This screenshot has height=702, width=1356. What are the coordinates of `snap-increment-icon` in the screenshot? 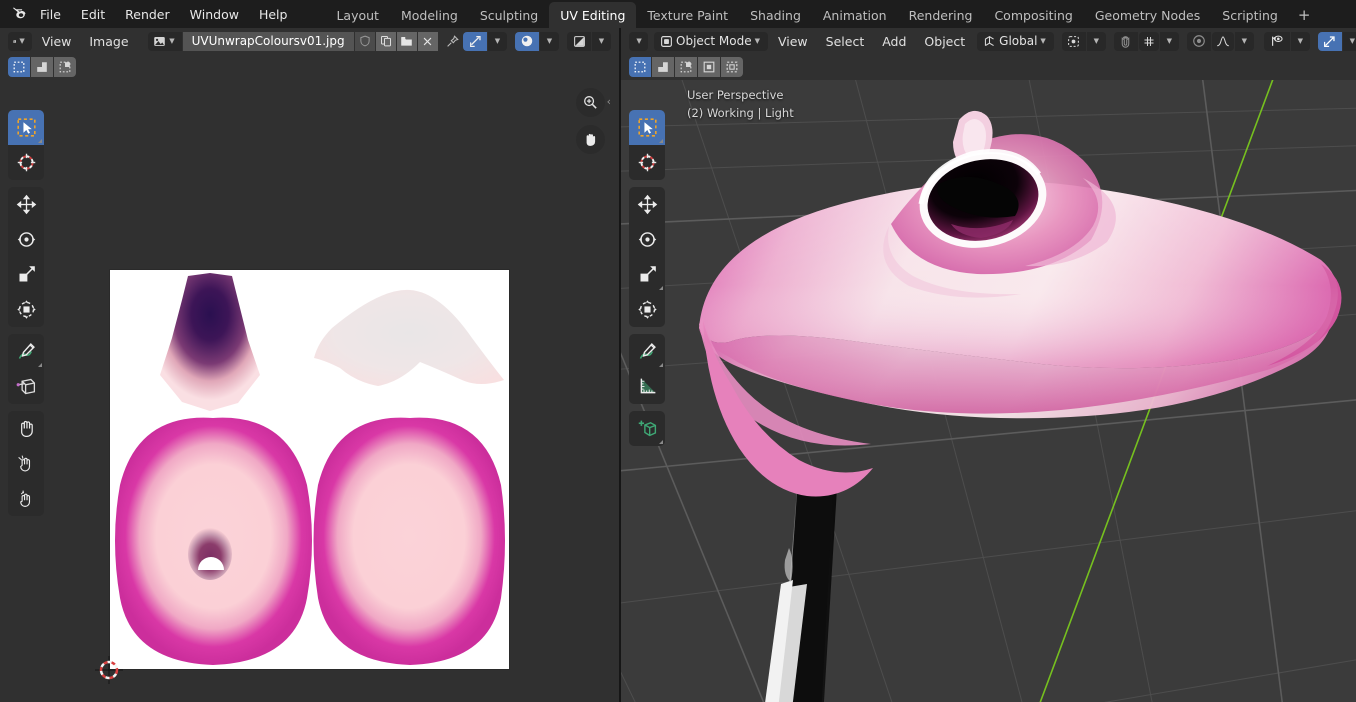 It's located at (1148, 41).